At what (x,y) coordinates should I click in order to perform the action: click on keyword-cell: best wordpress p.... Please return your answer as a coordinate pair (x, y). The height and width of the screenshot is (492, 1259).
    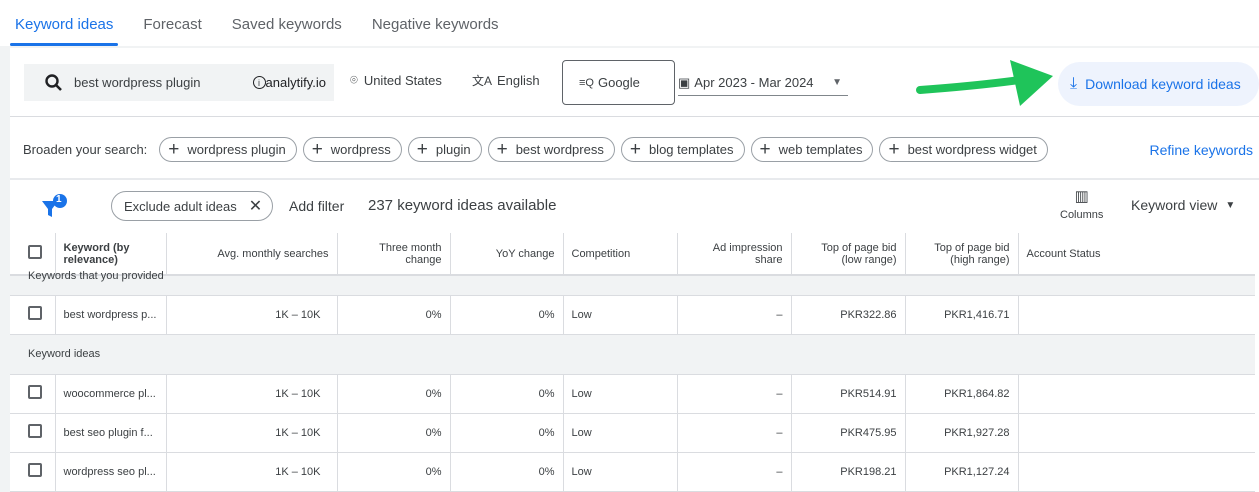
    Looking at the image, I should click on (111, 315).